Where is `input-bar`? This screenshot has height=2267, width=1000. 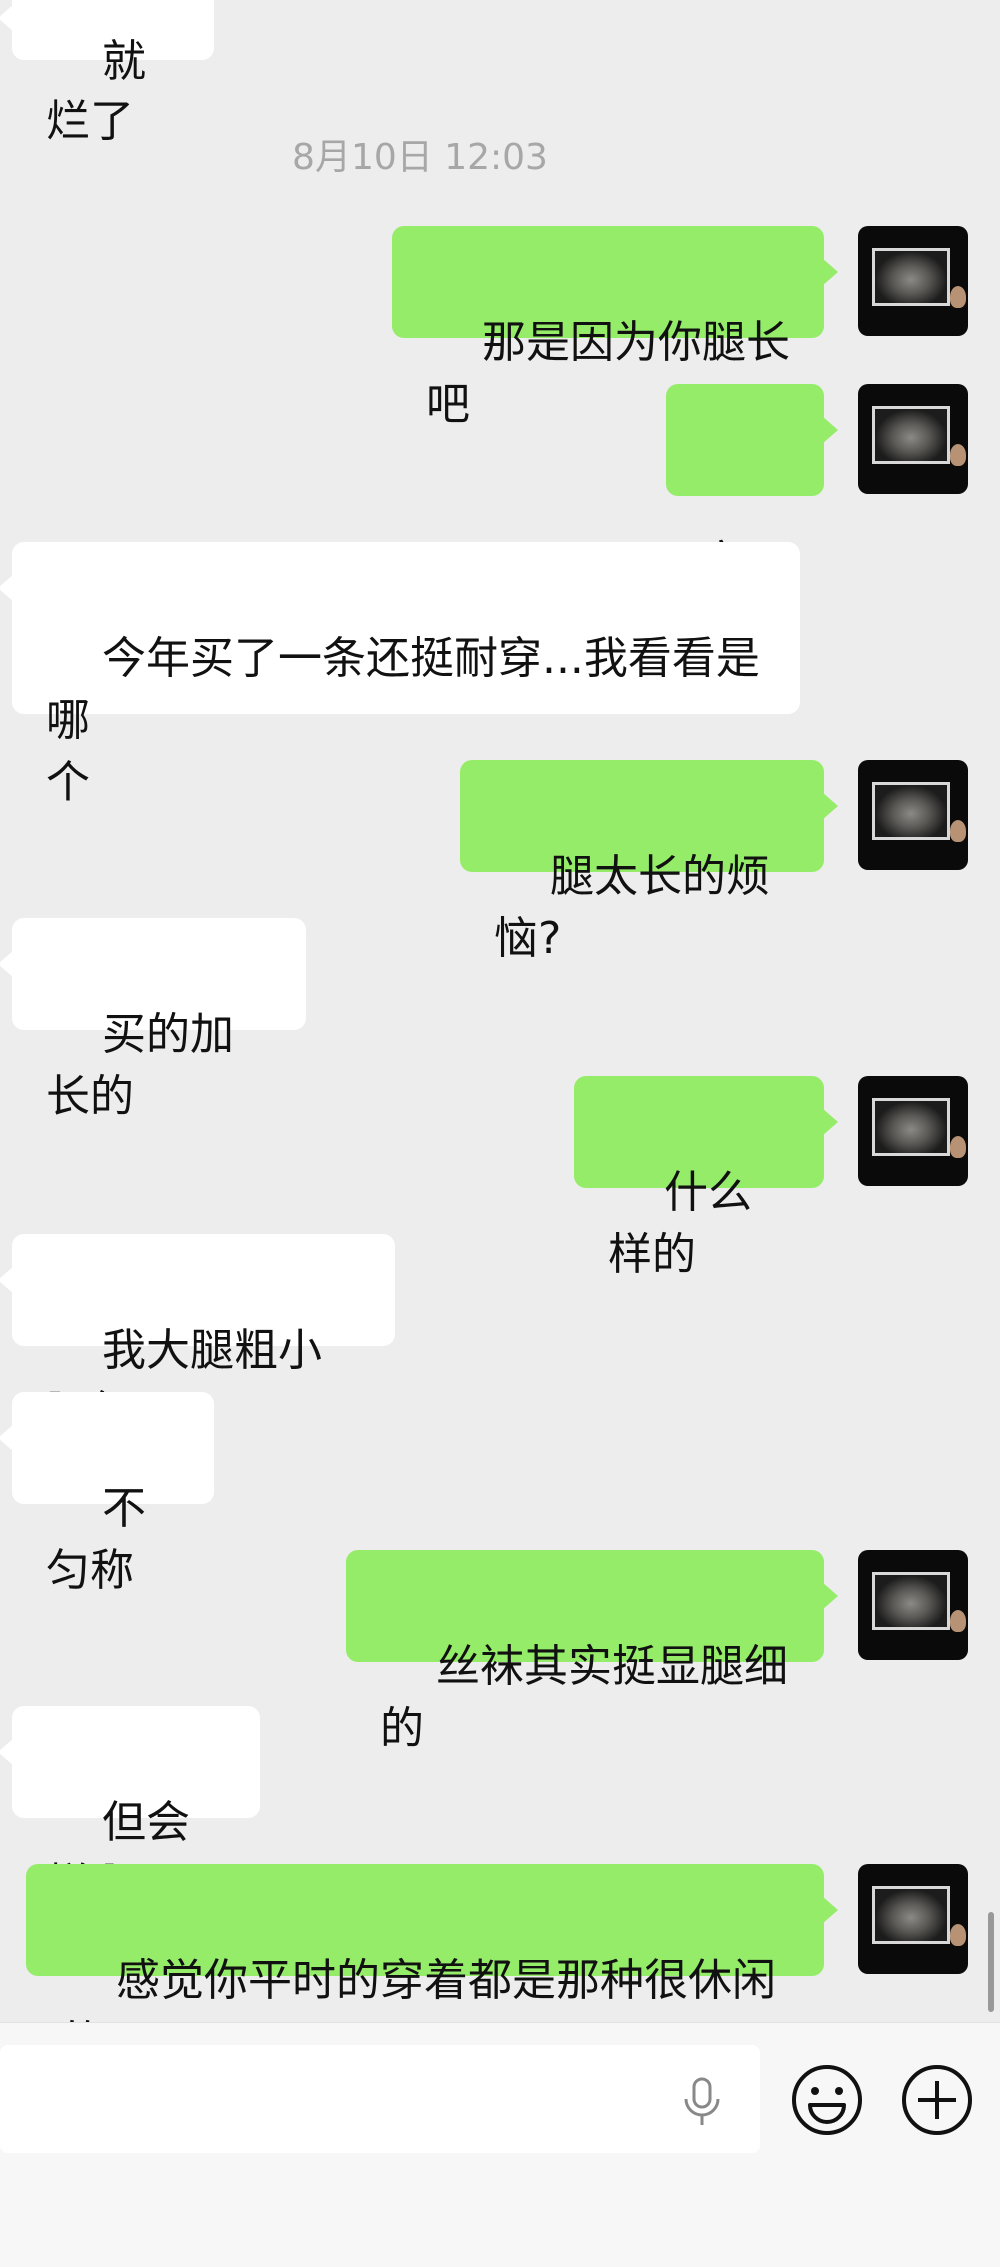
input-bar is located at coordinates (500, 2144).